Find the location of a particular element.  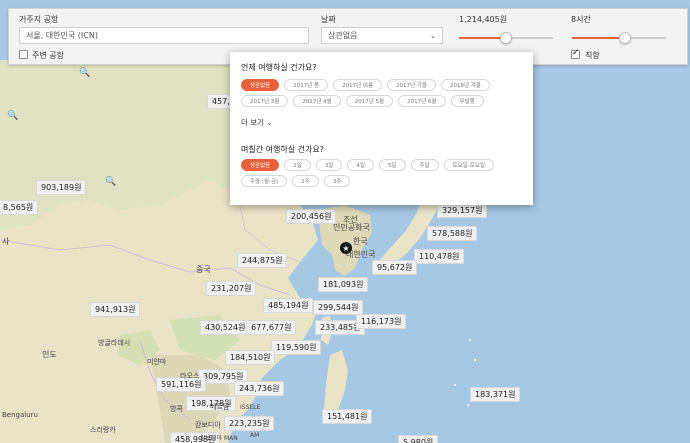

map-label: Bengaluru is located at coordinates (20, 415).